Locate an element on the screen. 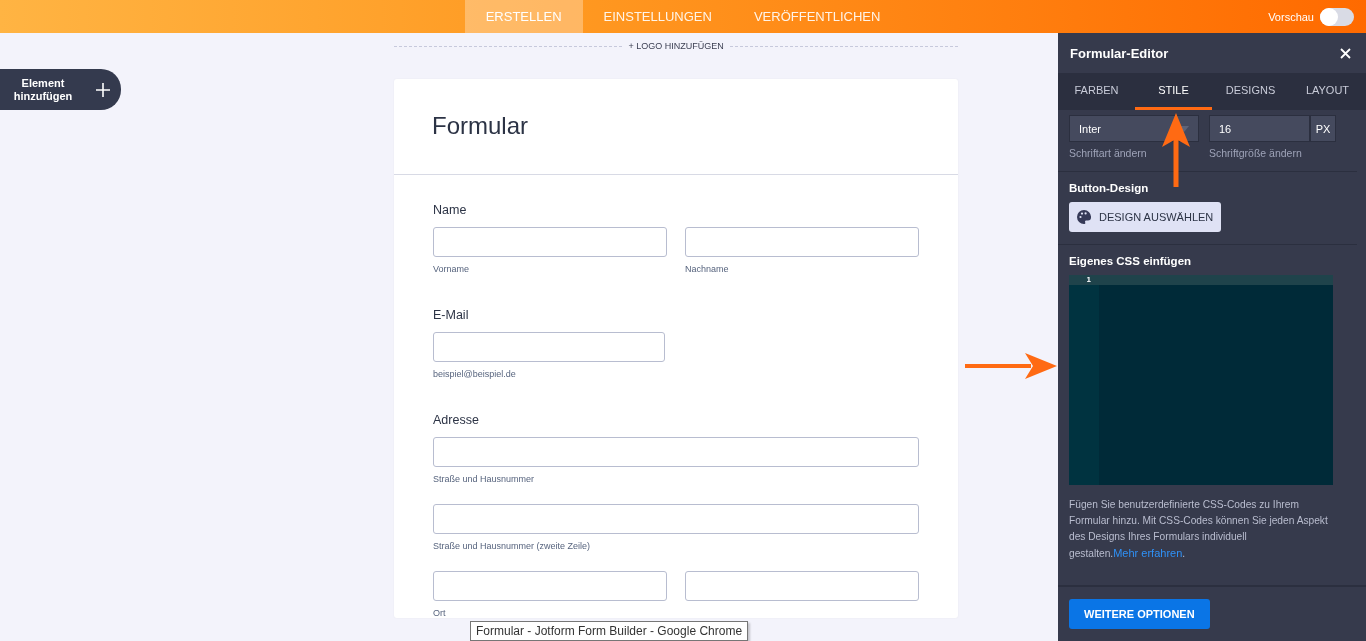 The width and height of the screenshot is (1366, 641). close-icon is located at coordinates (1345, 53).